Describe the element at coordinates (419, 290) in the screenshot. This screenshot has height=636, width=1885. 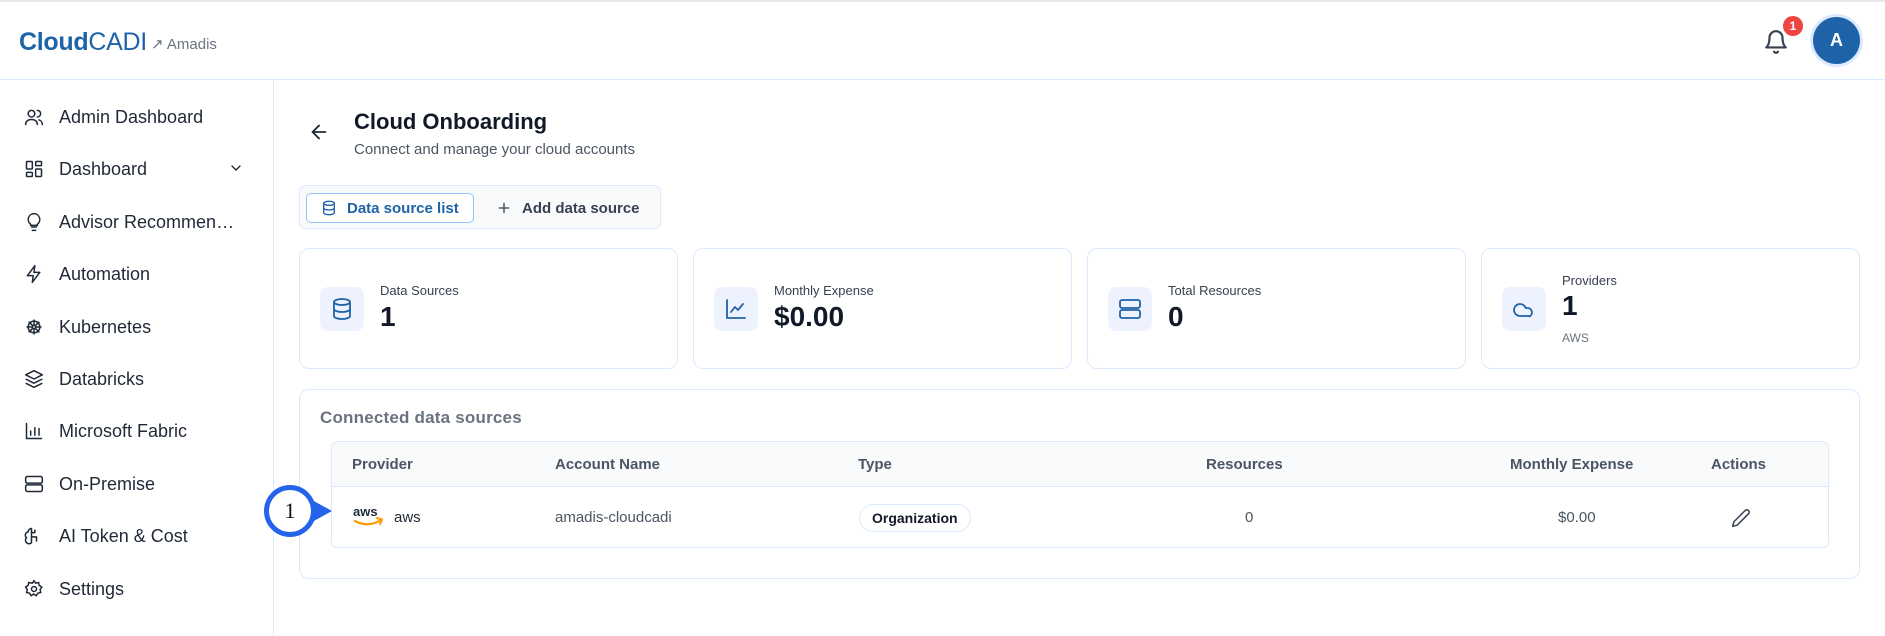
I see `stat-label: Data Sources` at that location.